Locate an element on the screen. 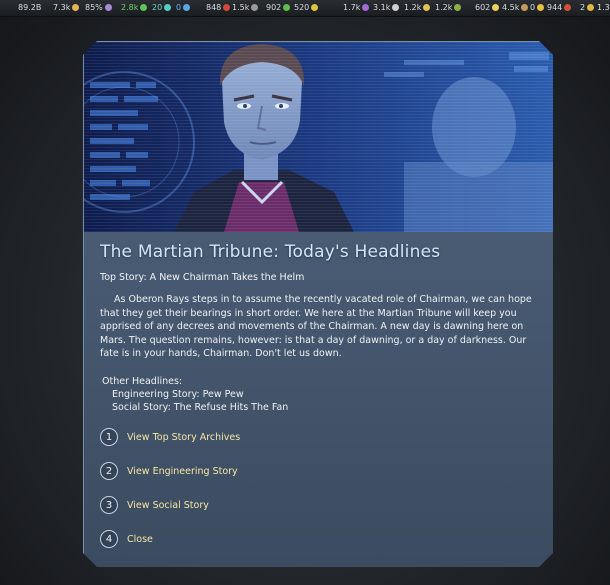 The image size is (610, 585). silver-icon is located at coordinates (396, 7).